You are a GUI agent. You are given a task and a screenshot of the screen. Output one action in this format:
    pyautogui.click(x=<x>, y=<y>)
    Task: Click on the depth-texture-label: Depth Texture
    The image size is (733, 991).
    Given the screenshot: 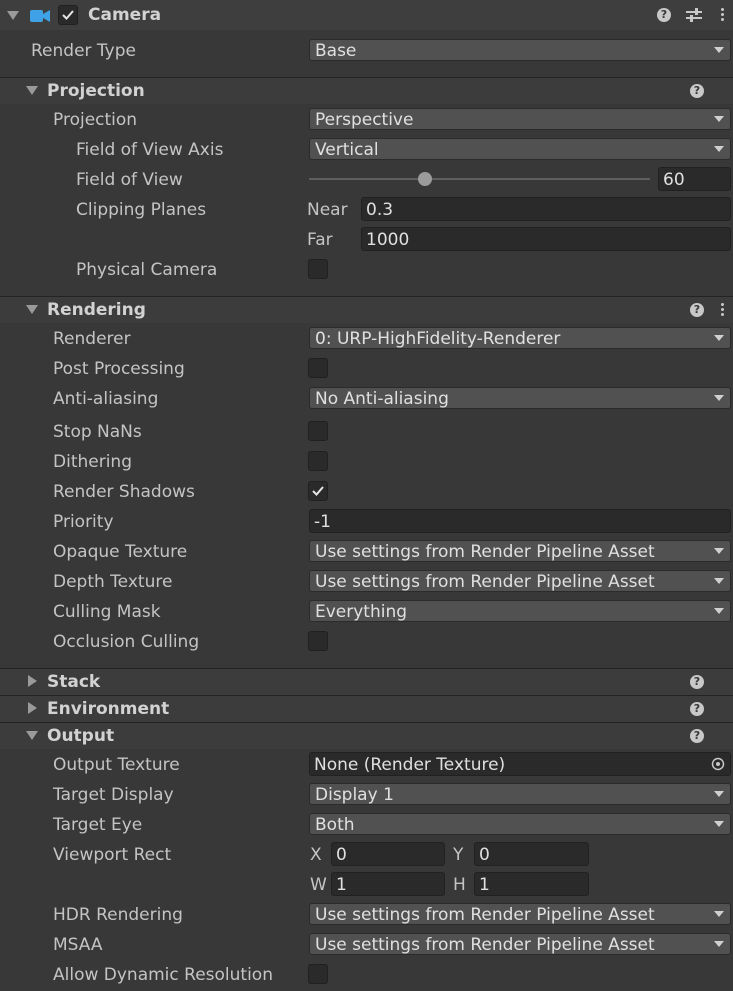 What is the action you would take?
    pyautogui.click(x=113, y=582)
    